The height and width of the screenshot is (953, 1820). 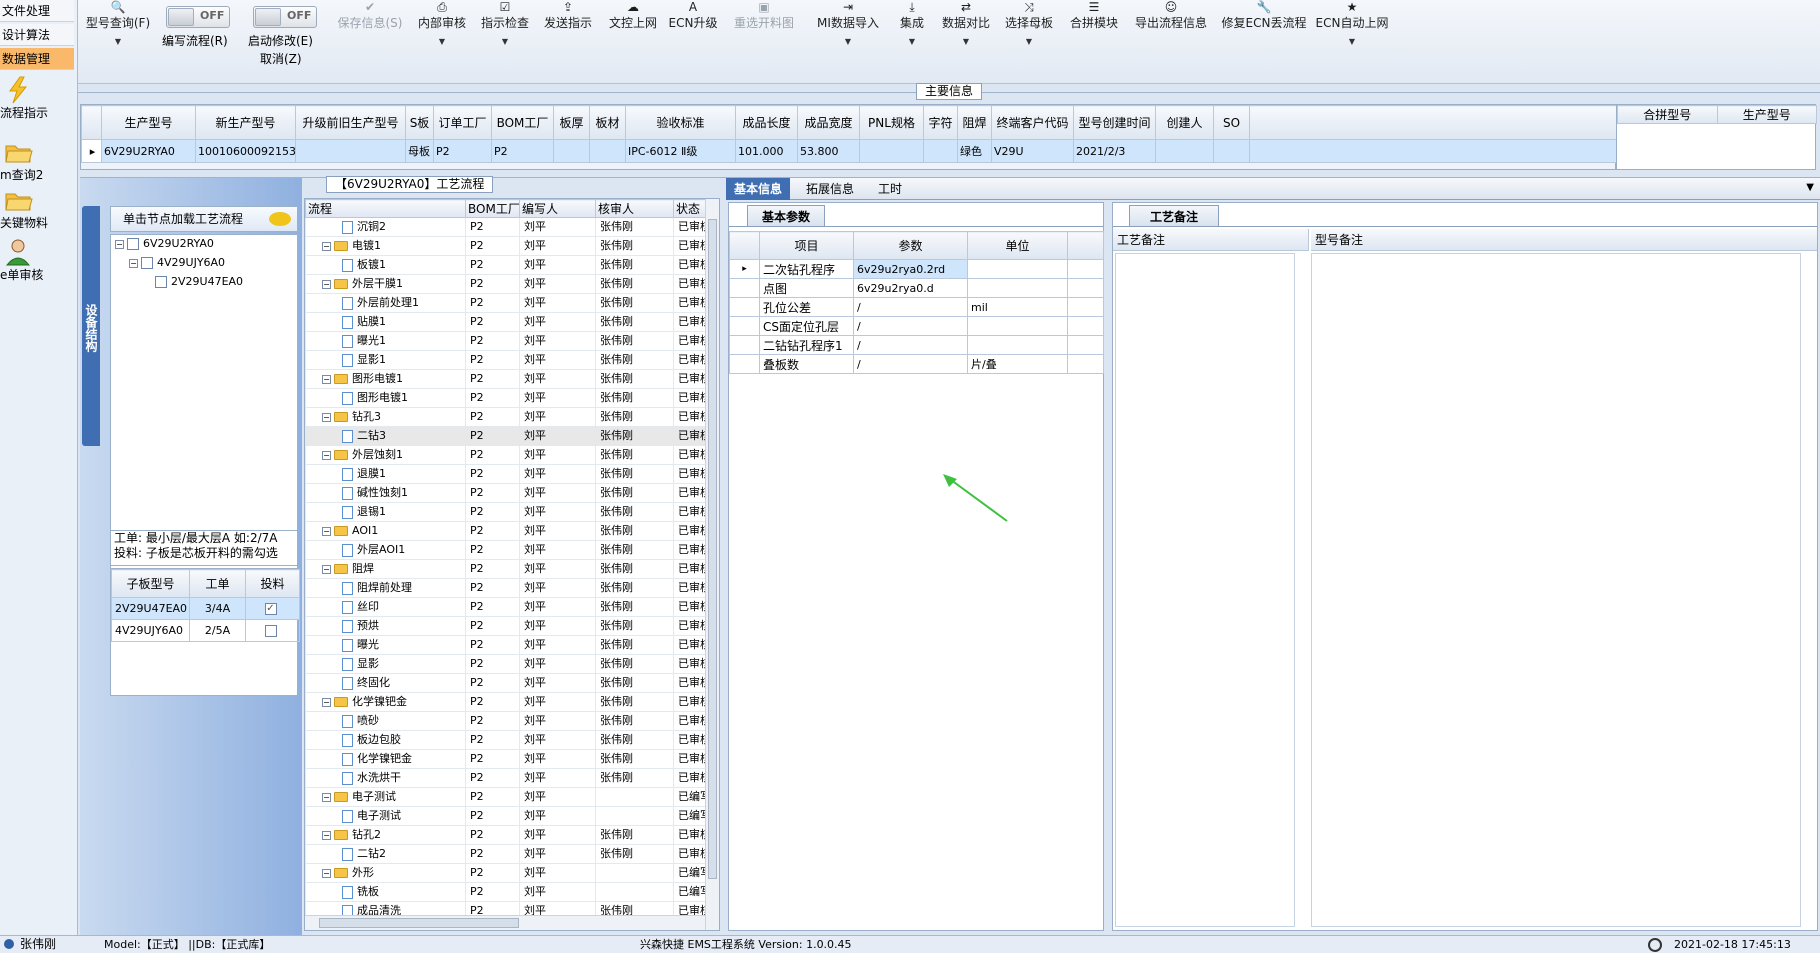 What do you see at coordinates (505, 531) in the screenshot?
I see `process-row: − AOI1 P2刘平张伟刚已审核` at bounding box center [505, 531].